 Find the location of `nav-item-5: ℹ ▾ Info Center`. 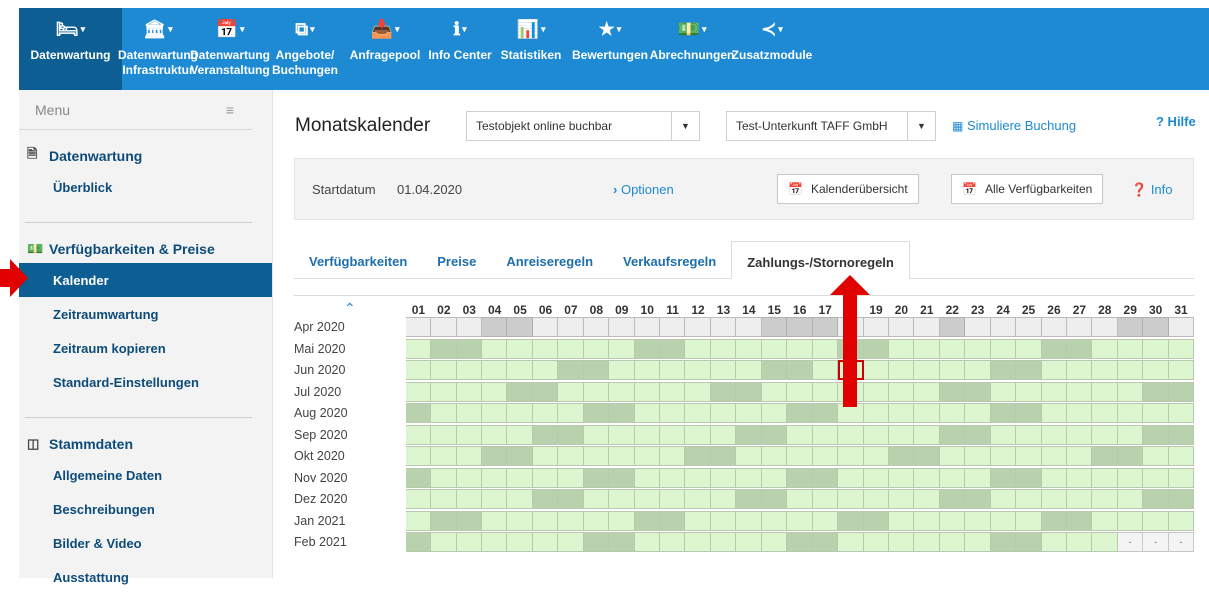

nav-item-5: ℹ ▾ Info Center is located at coordinates (460, 49).